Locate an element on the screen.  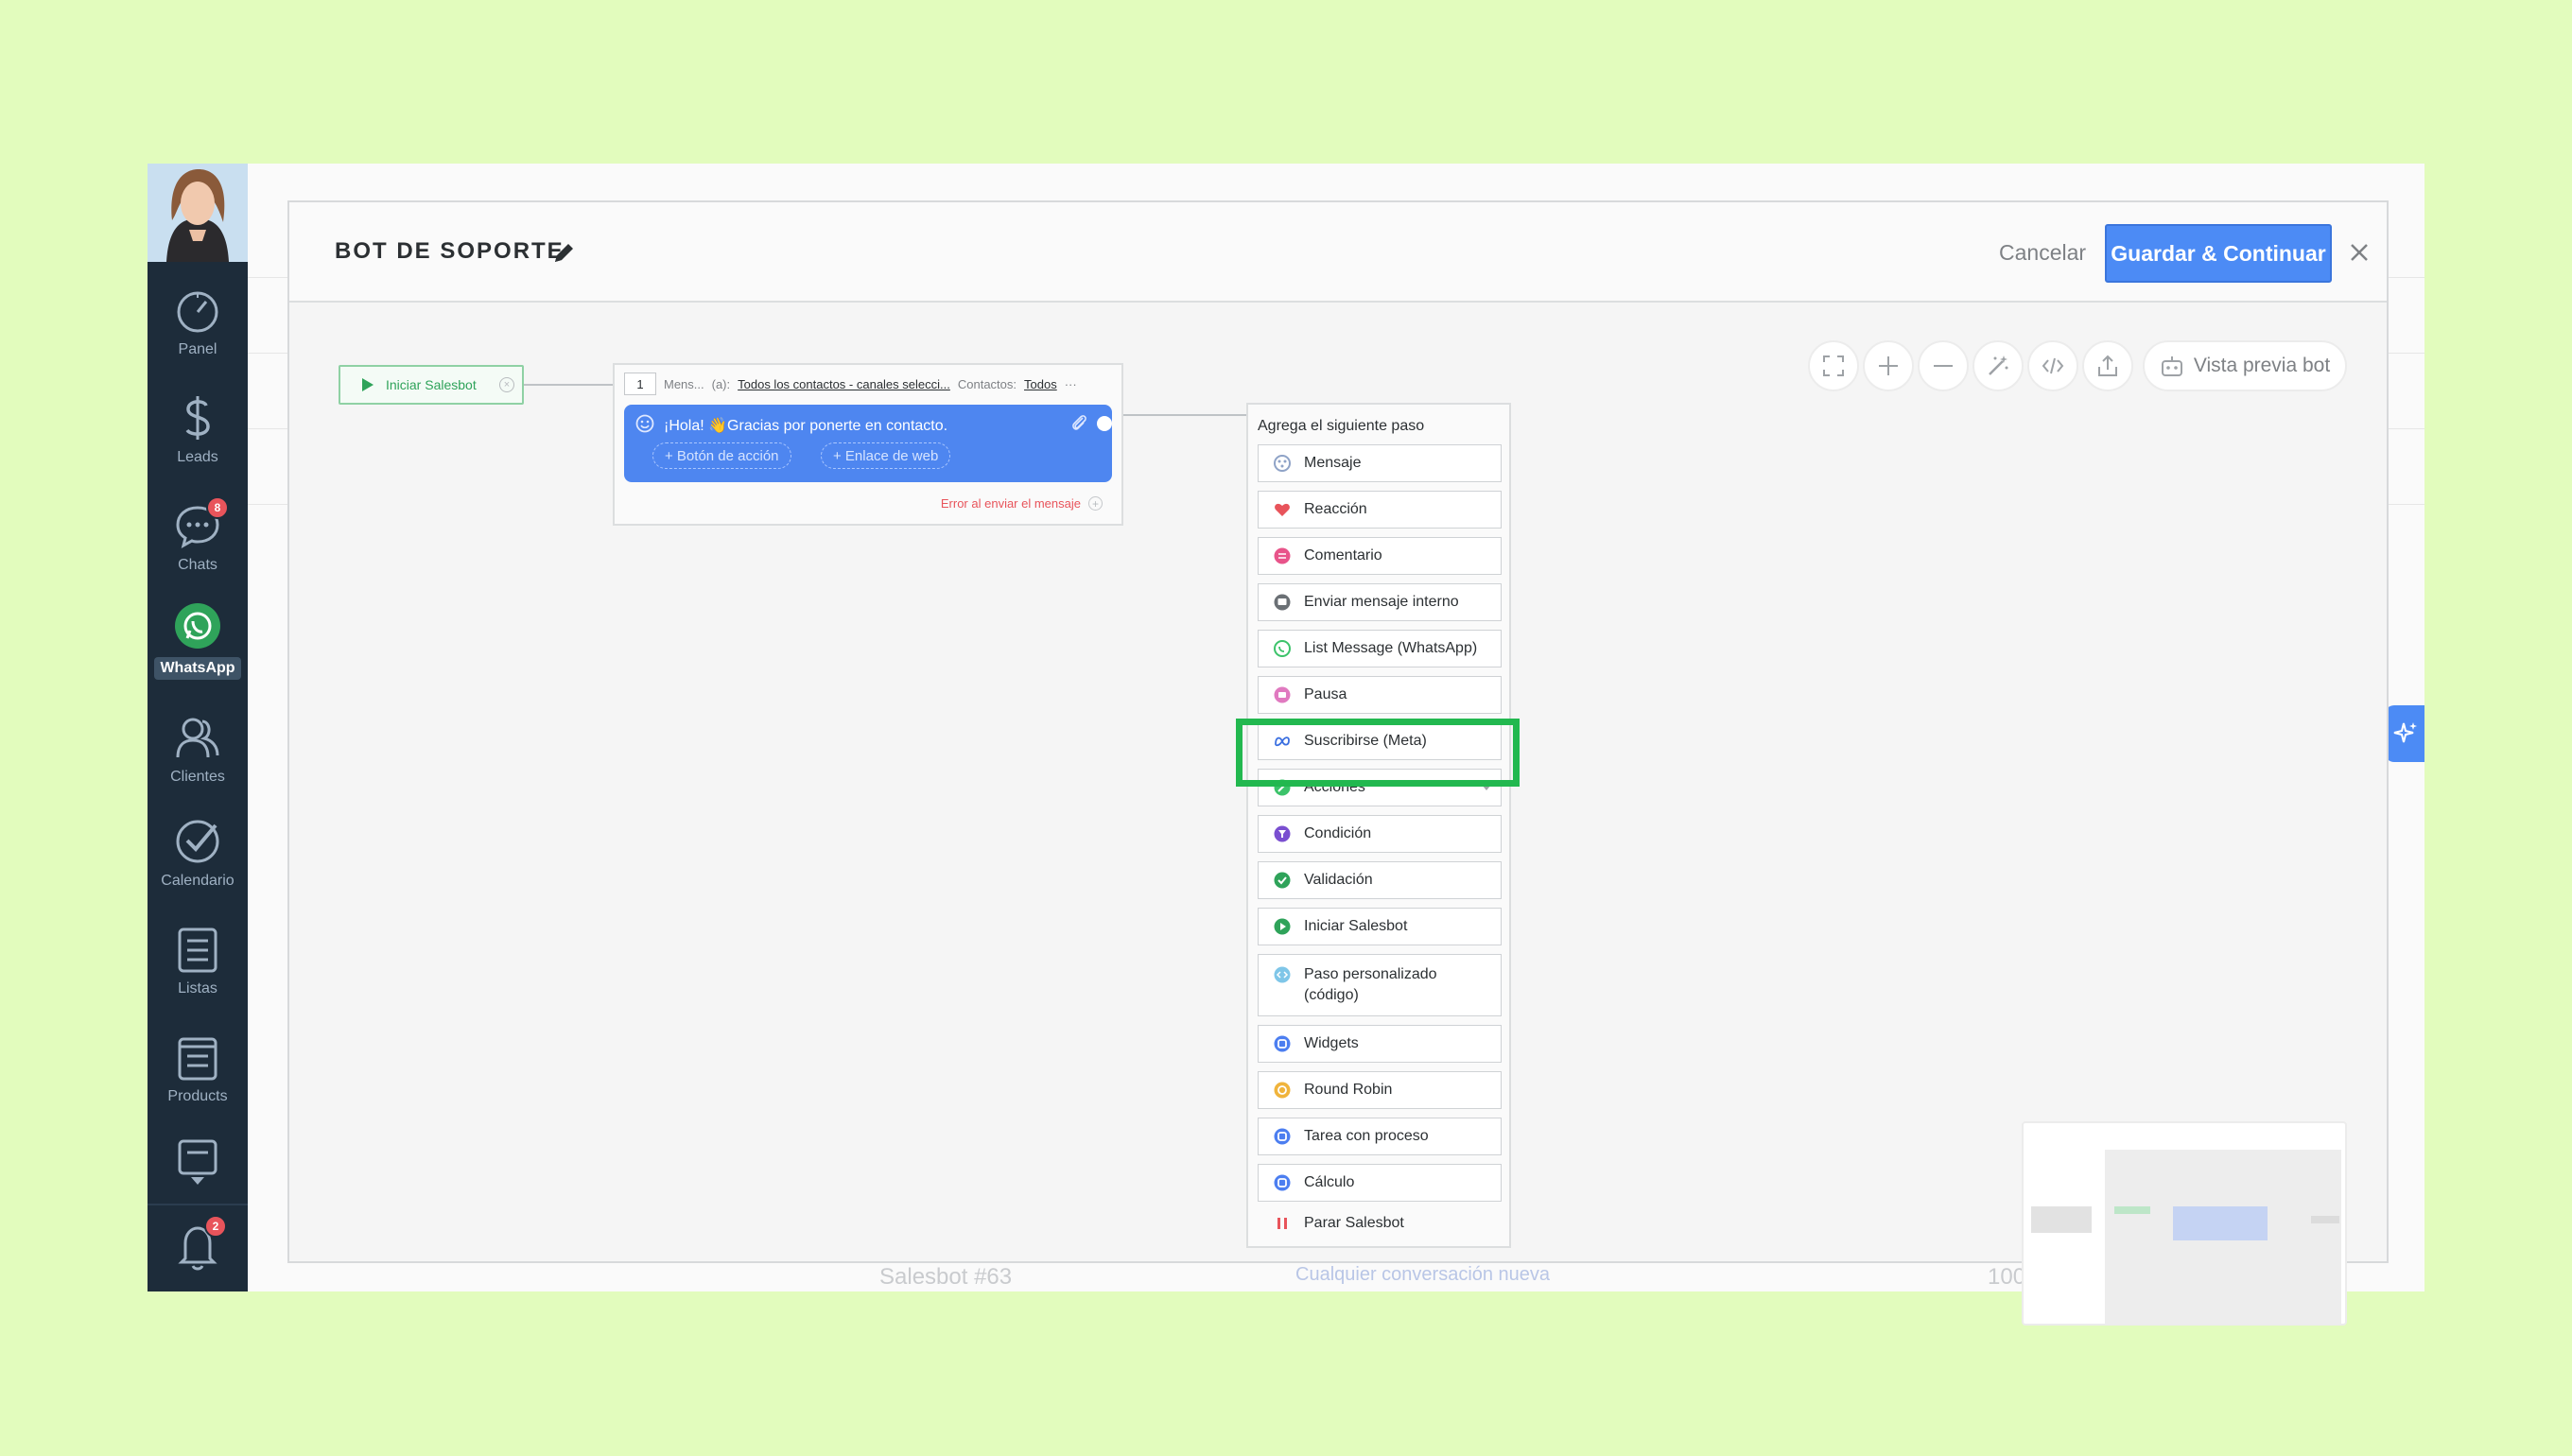
step-label: Validación is located at coordinates (1338, 880).